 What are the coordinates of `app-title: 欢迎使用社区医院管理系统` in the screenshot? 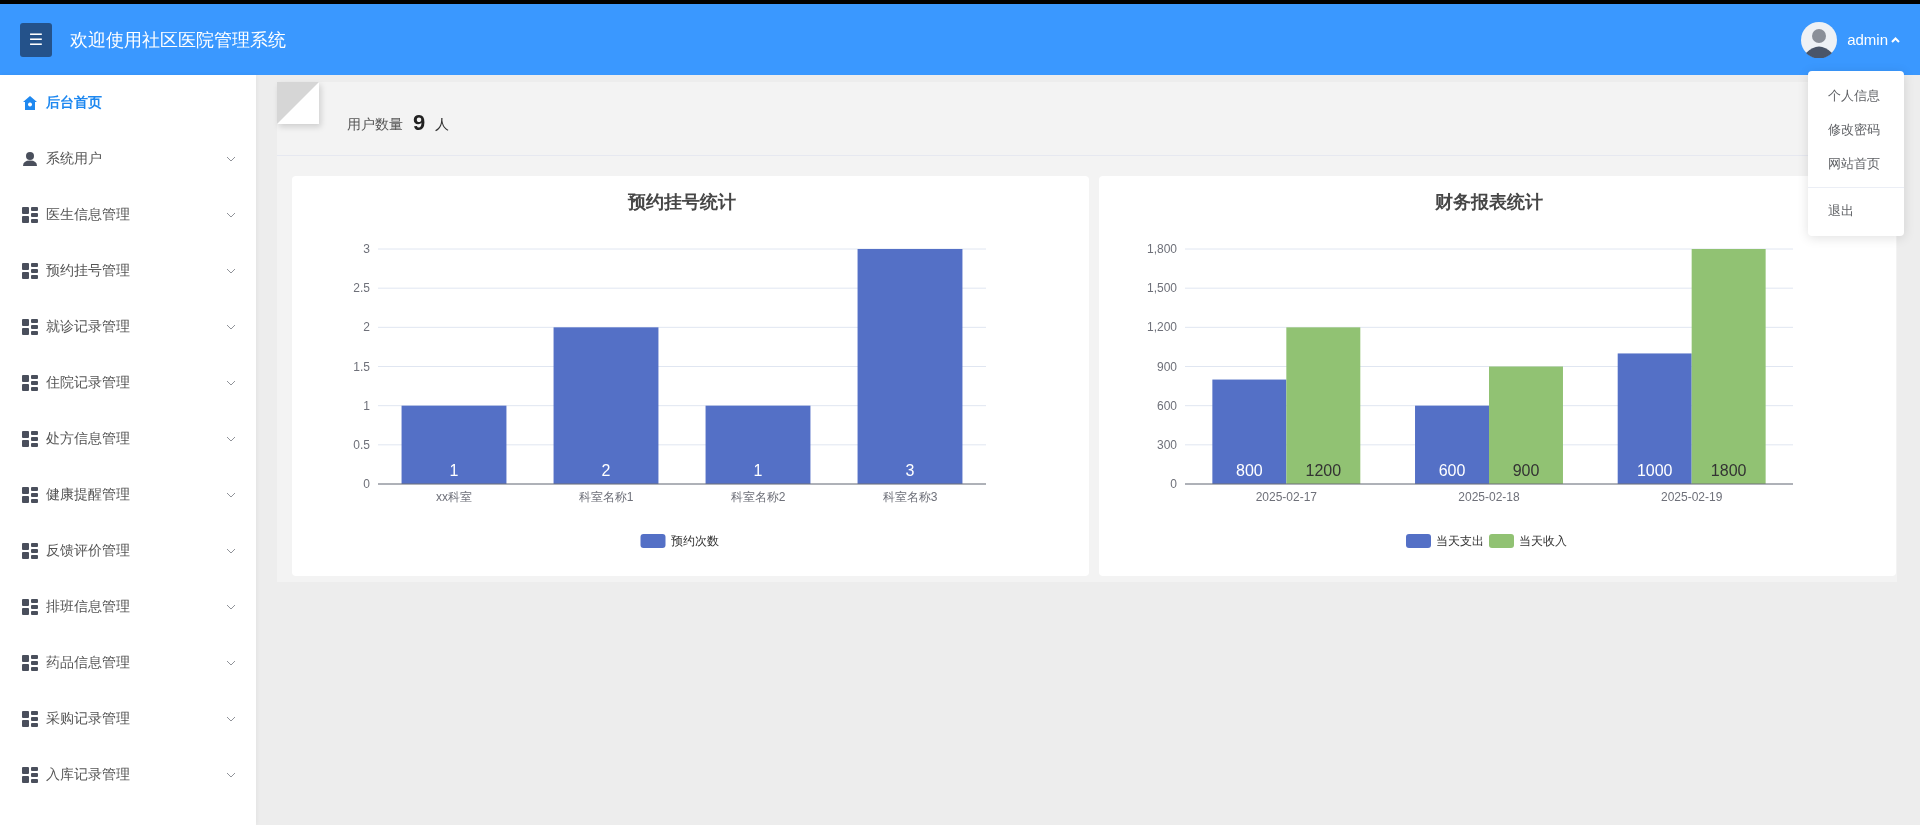 It's located at (178, 40).